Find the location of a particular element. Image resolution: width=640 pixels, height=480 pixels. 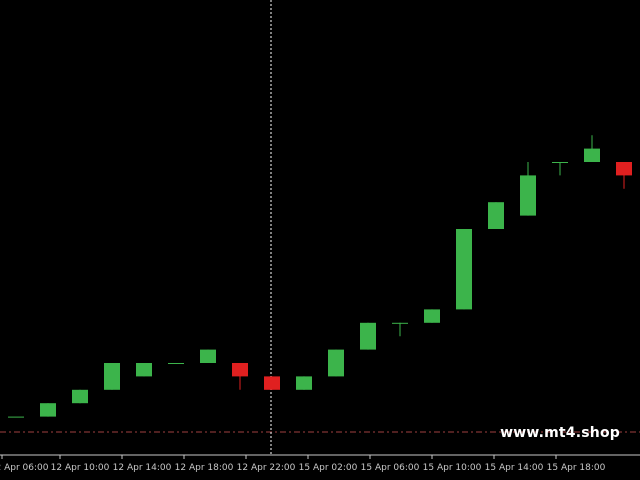

time-axis-label: 15 Apr 18:00 is located at coordinates (576, 468).